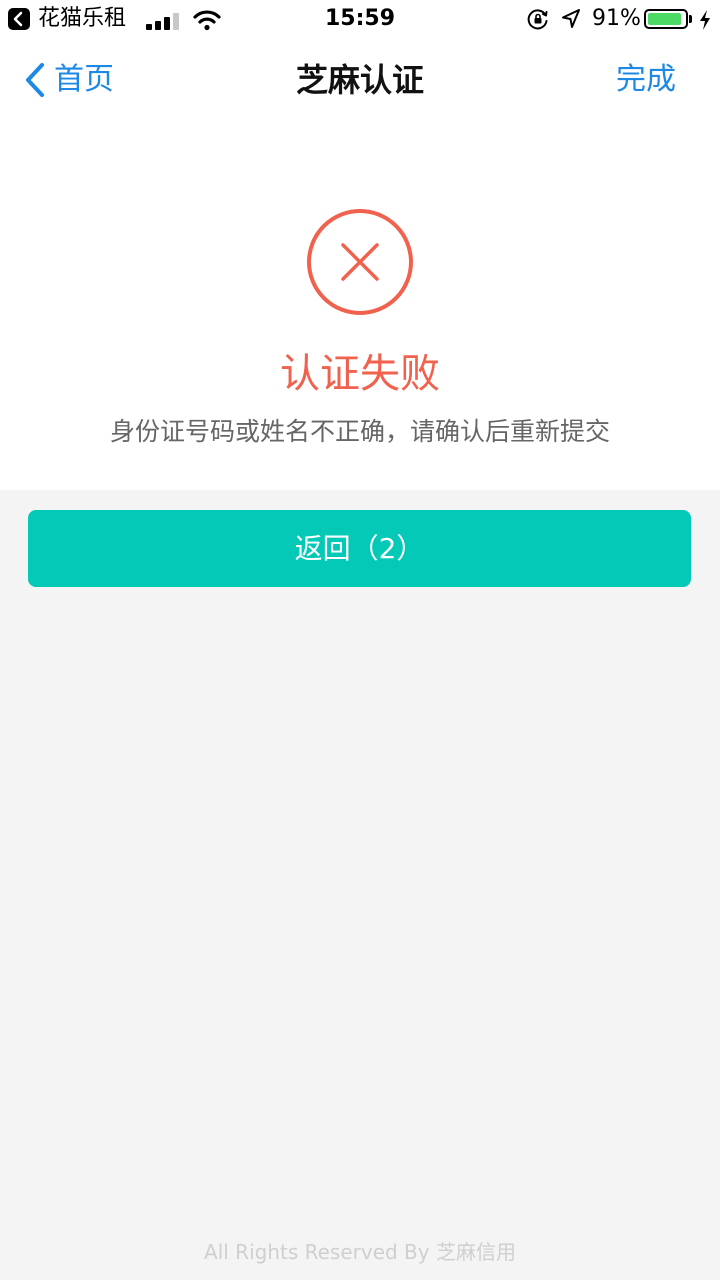 This screenshot has width=720, height=1280. What do you see at coordinates (359, 431) in the screenshot?
I see `result-message: 身份证号码或姓名不正确，请确认后重新提交` at bounding box center [359, 431].